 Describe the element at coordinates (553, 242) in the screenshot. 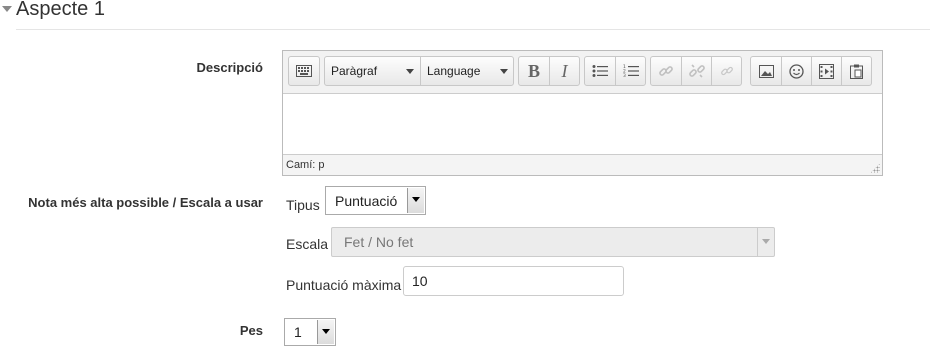

I see `scale-select: Fet / No fet` at that location.